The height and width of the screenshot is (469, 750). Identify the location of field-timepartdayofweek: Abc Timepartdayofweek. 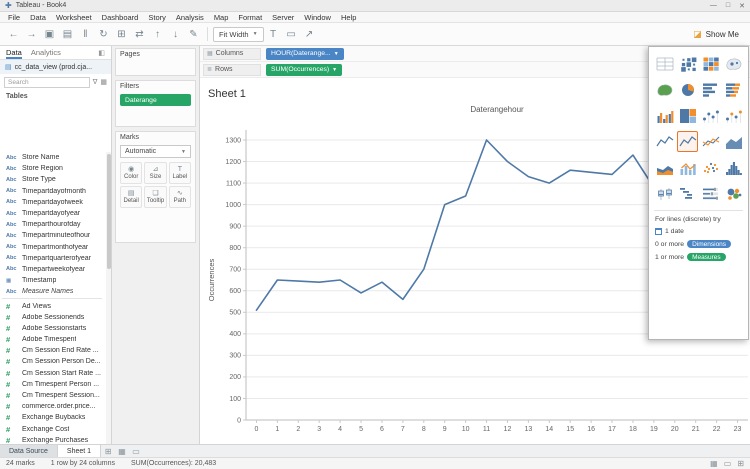
(53, 202).